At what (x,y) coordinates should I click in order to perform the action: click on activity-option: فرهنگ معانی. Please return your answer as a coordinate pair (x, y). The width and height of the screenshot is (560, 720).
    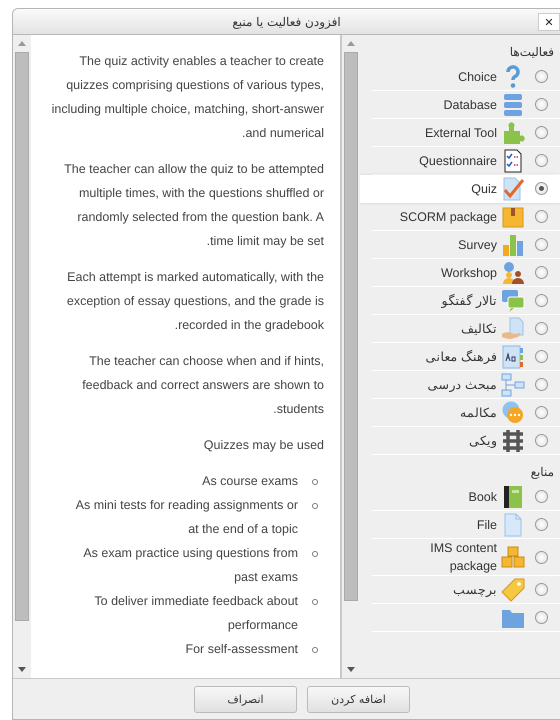
    Looking at the image, I should click on (466, 357).